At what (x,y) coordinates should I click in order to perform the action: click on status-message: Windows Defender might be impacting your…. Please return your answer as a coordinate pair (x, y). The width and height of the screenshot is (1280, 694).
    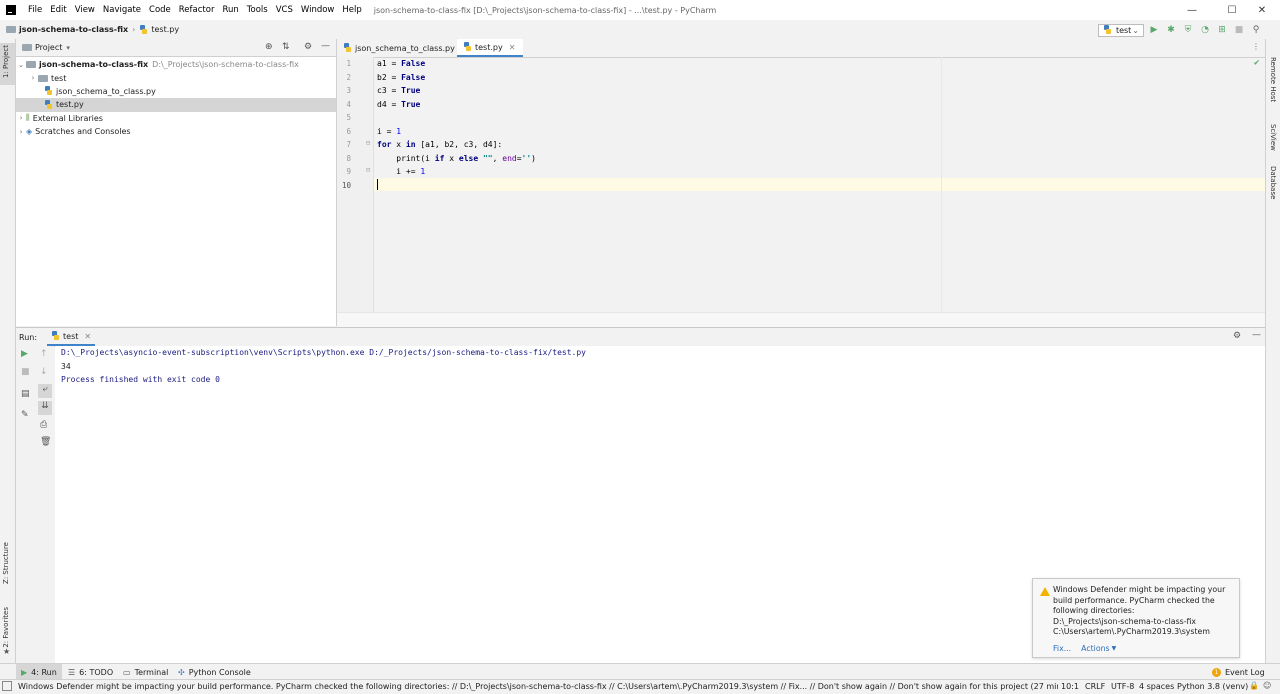
    Looking at the image, I should click on (538, 686).